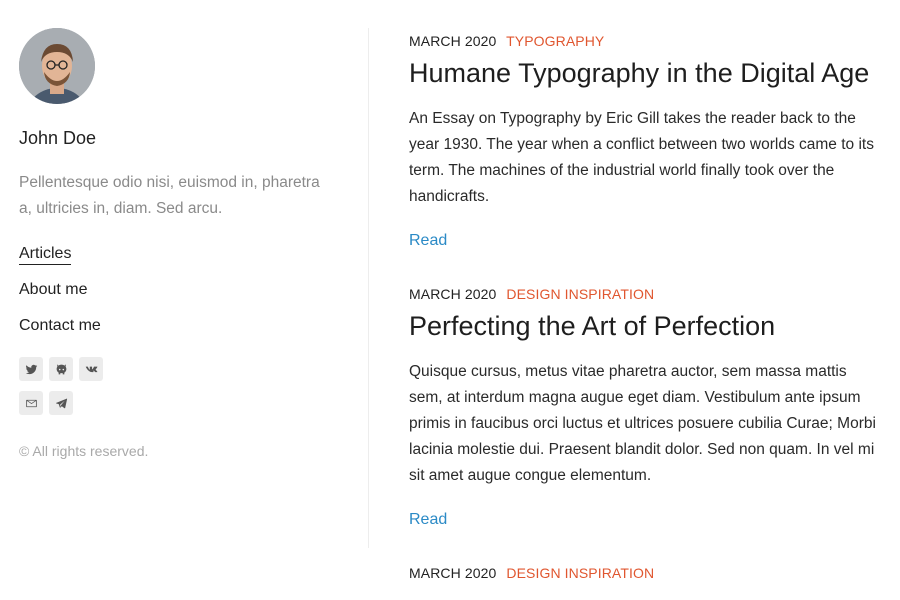 This screenshot has height=600, width=900. I want to click on github-button, so click(61, 369).